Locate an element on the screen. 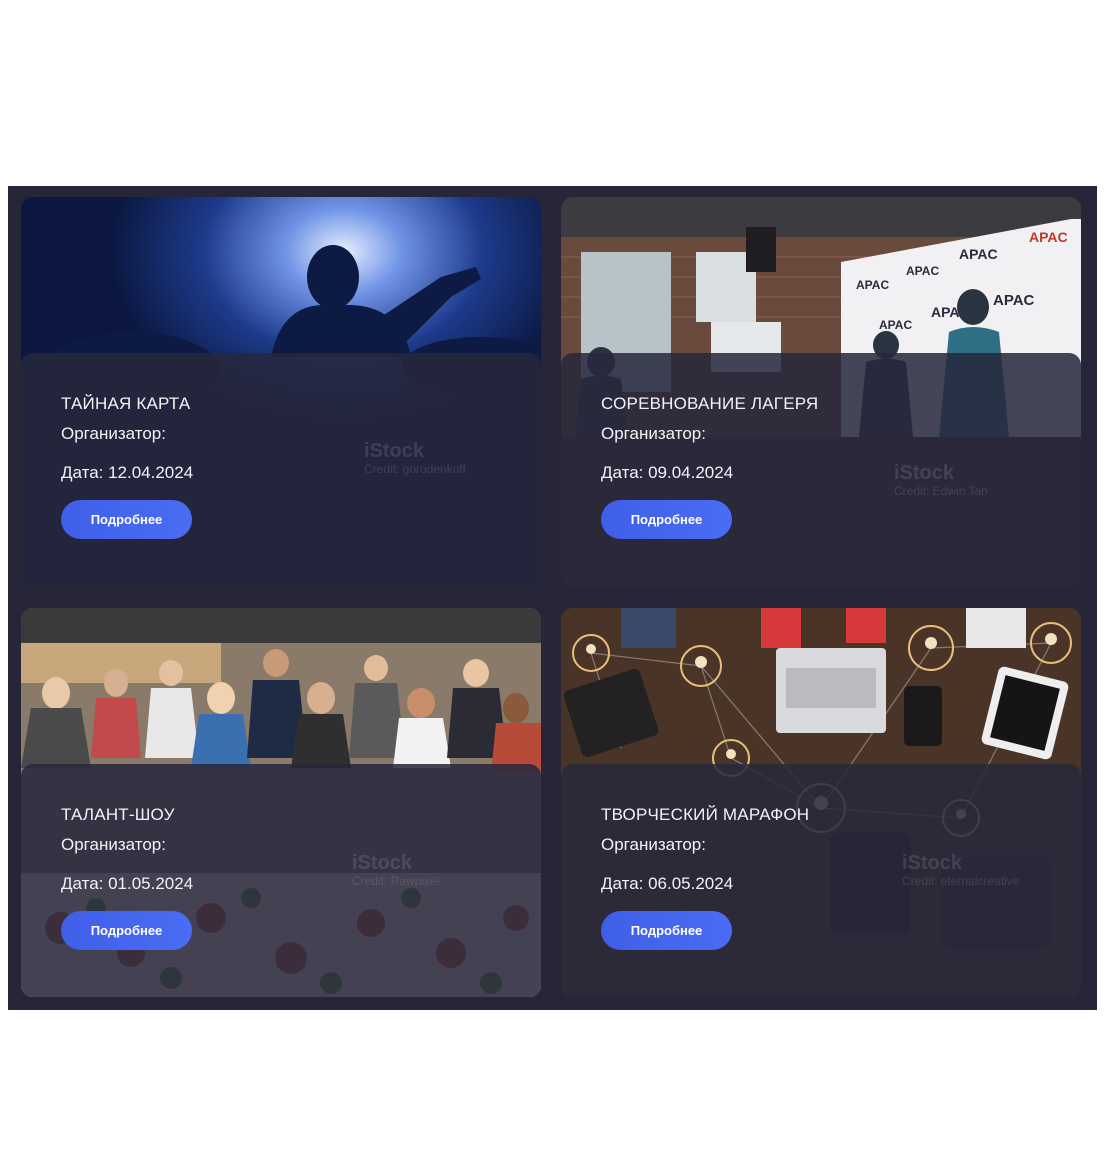 Image resolution: width=1112 pixels, height=1172 pixels. watermark-credit: Credit: Edwin Tan is located at coordinates (941, 491).